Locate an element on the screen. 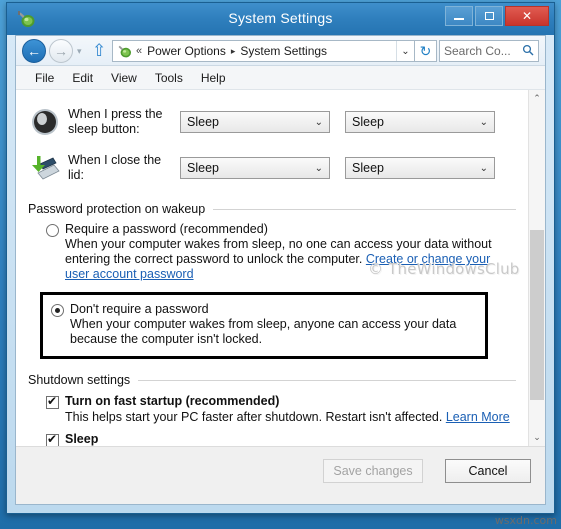 This screenshot has width=561, height=529. setting-label-sleep-button: When I press the sleep button: is located at coordinates (115, 121).